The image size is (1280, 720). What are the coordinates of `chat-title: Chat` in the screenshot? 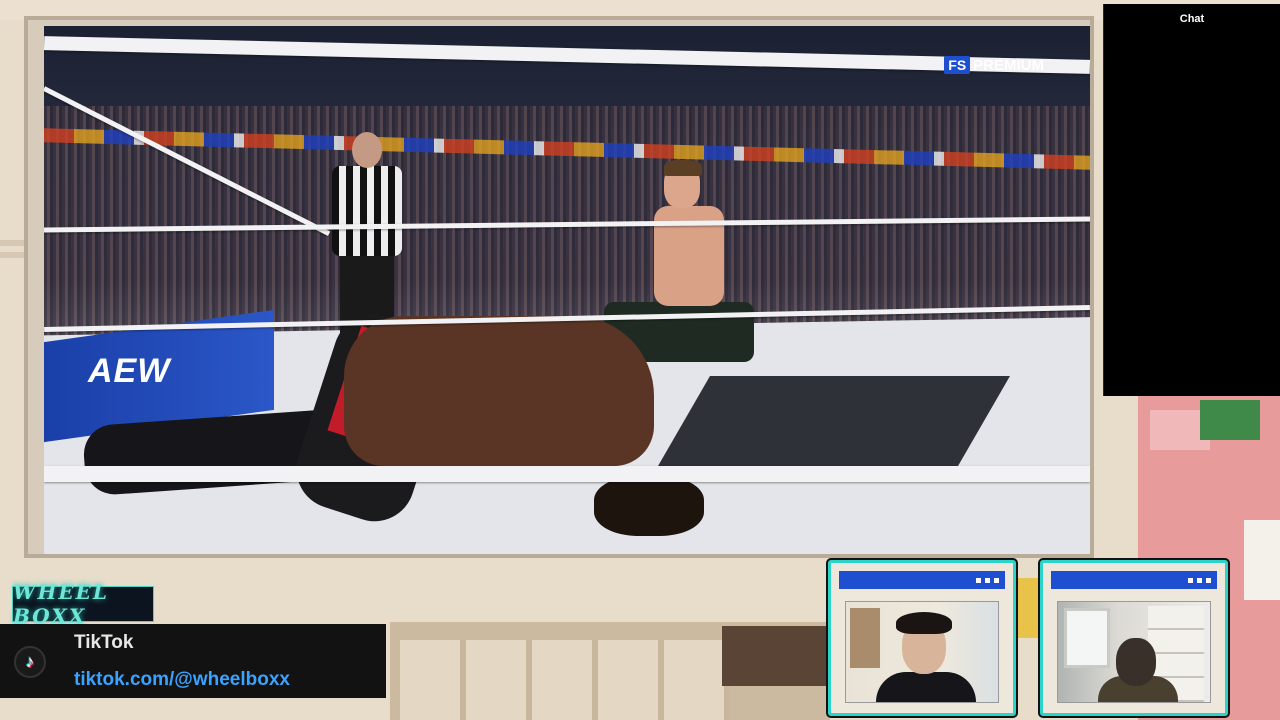 It's located at (1192, 19).